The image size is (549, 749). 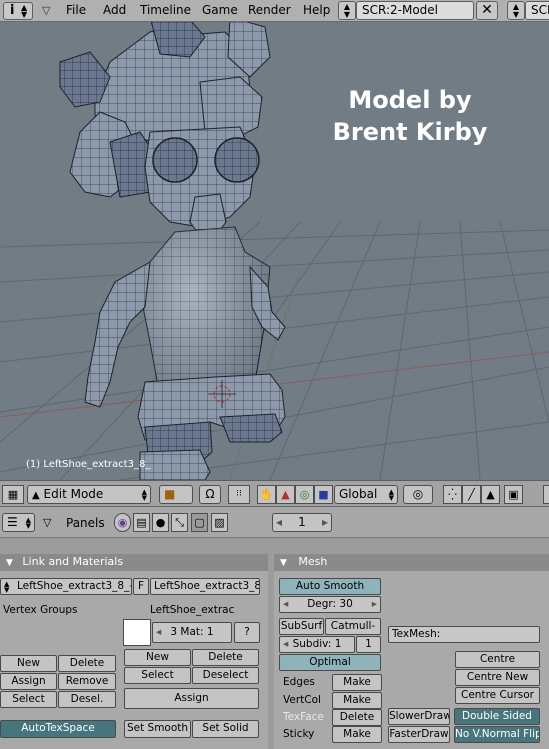 What do you see at coordinates (28, 681) in the screenshot?
I see `vg-assign-button: Assign` at bounding box center [28, 681].